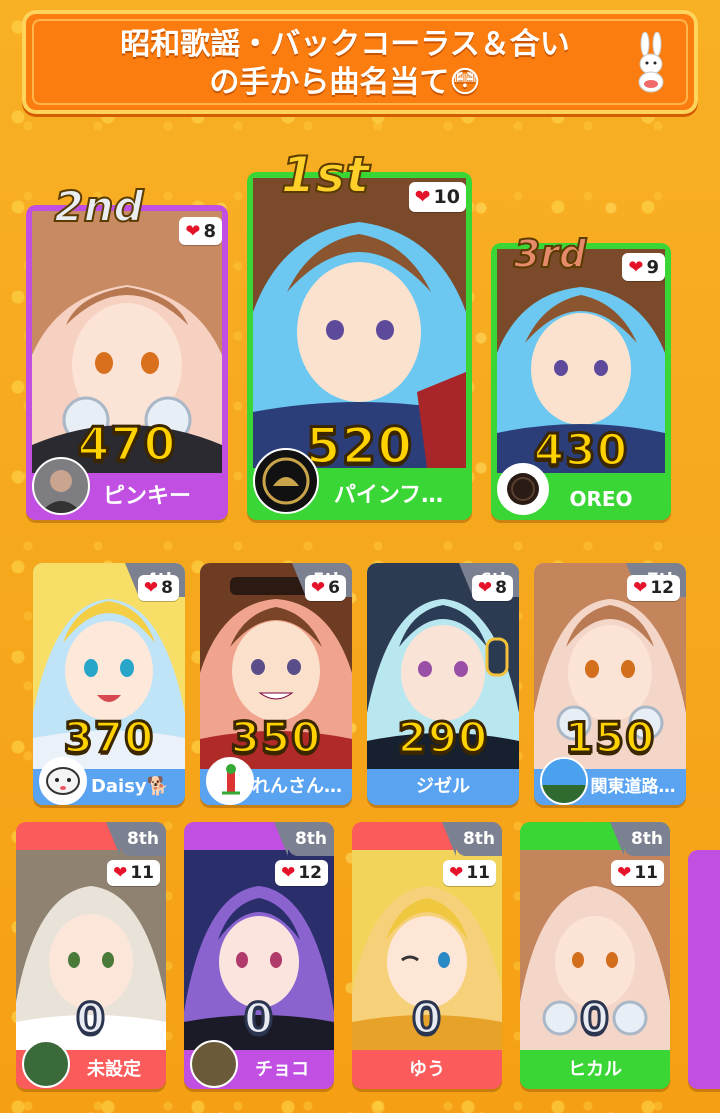  Describe the element at coordinates (443, 684) in the screenshot. I see `player-card-6th: 290 ジゼル 6th ❤8` at that location.